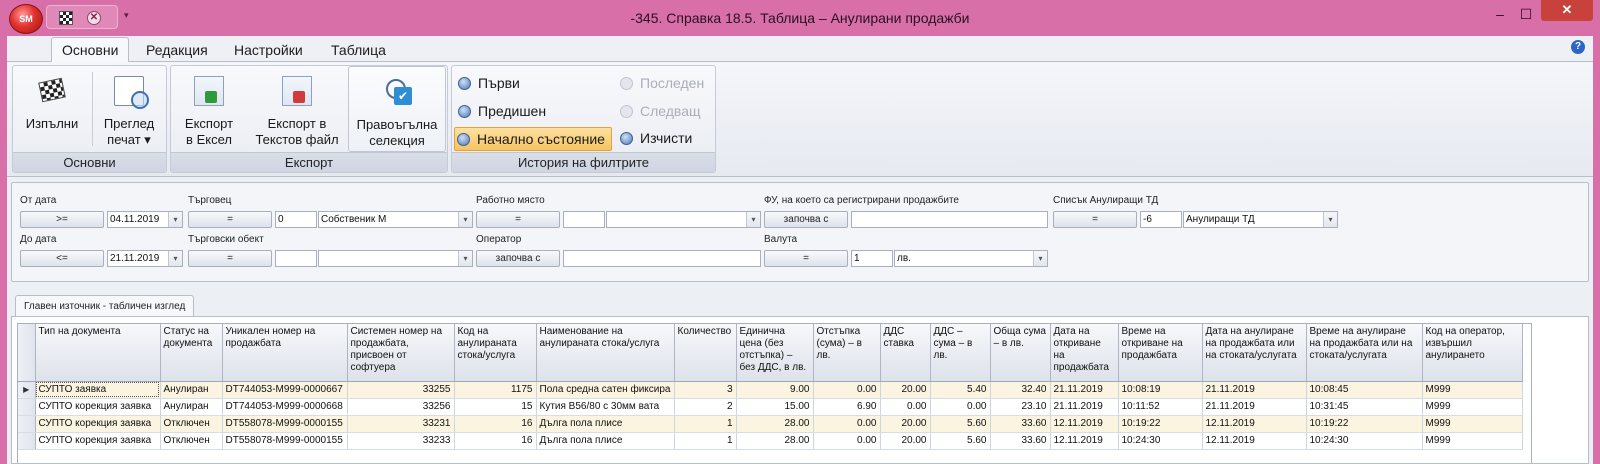  What do you see at coordinates (1364, 441) in the screenshot?
I see `table-cell: 10:24:30` at bounding box center [1364, 441].